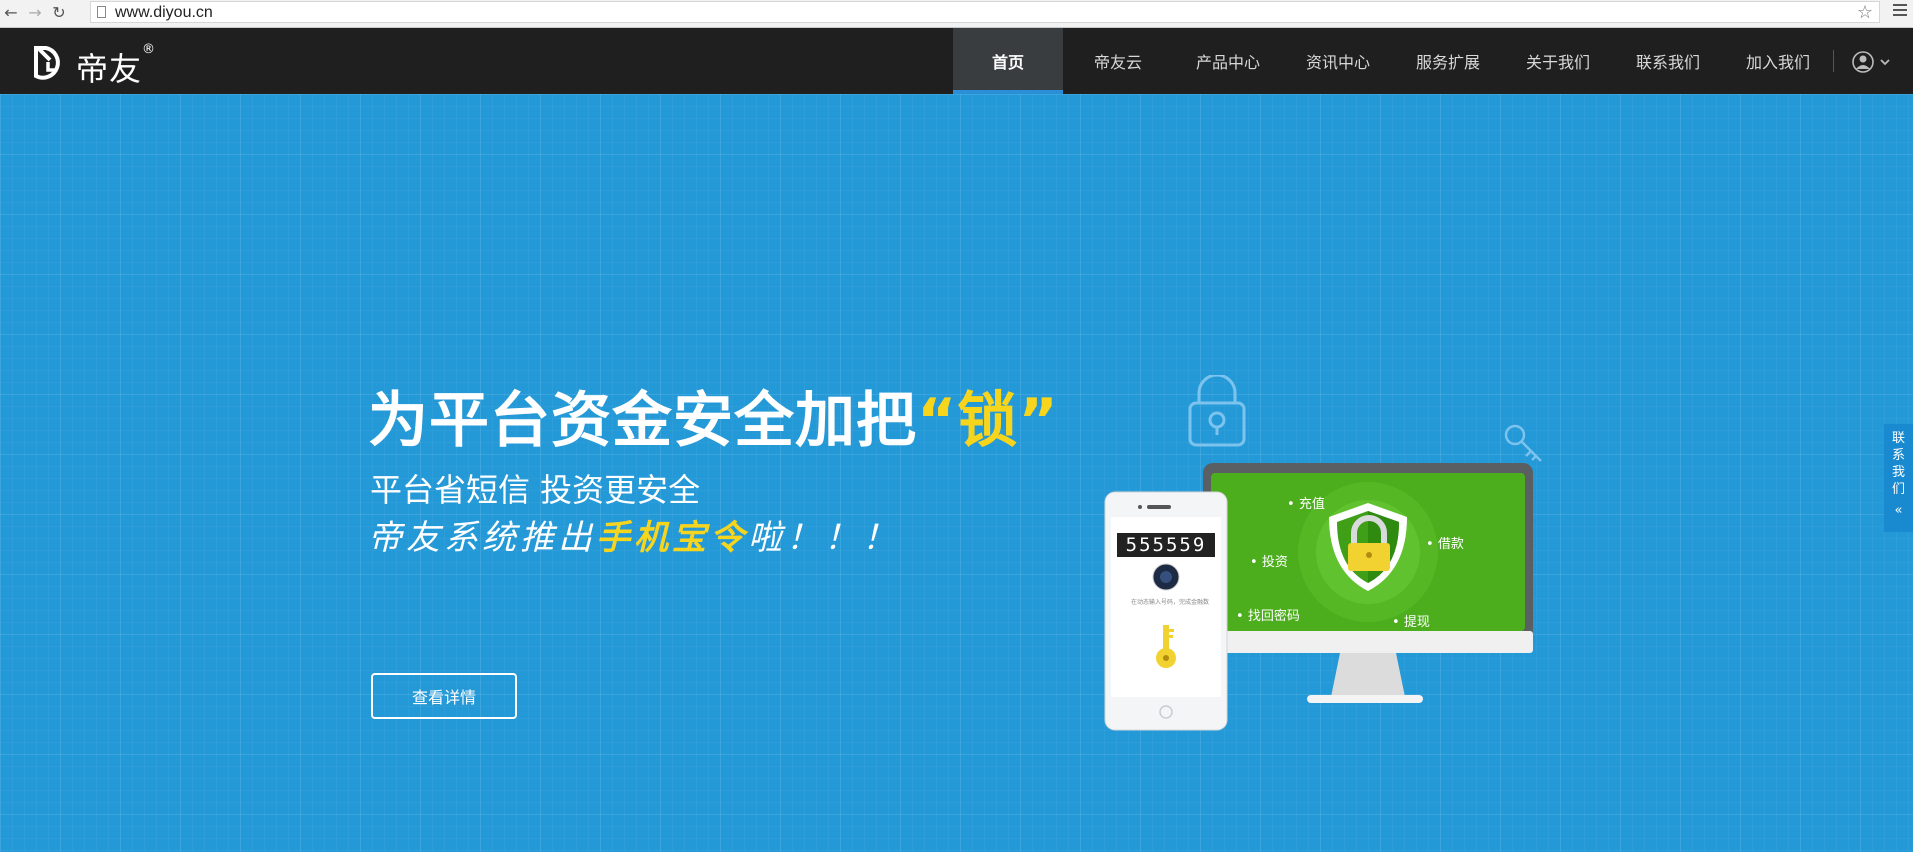  I want to click on hero-headline: 为平台资金安全加把“锁”, so click(713, 415).